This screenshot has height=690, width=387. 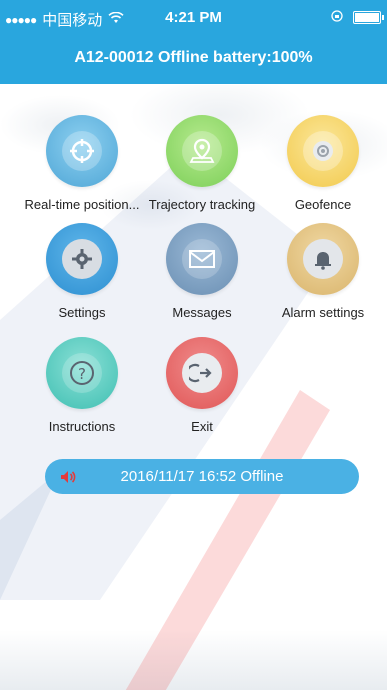 I want to click on instructions-button: ? Instructions, so click(x=82, y=385).